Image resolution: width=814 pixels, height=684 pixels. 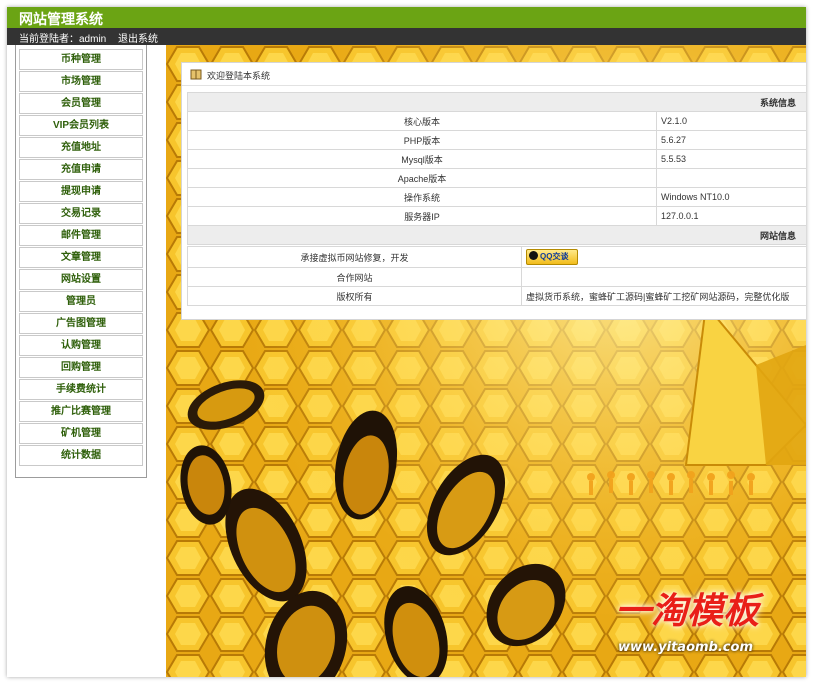 What do you see at coordinates (81, 323) in the screenshot?
I see `sidebar-item-ad-images: 广告图管理` at bounding box center [81, 323].